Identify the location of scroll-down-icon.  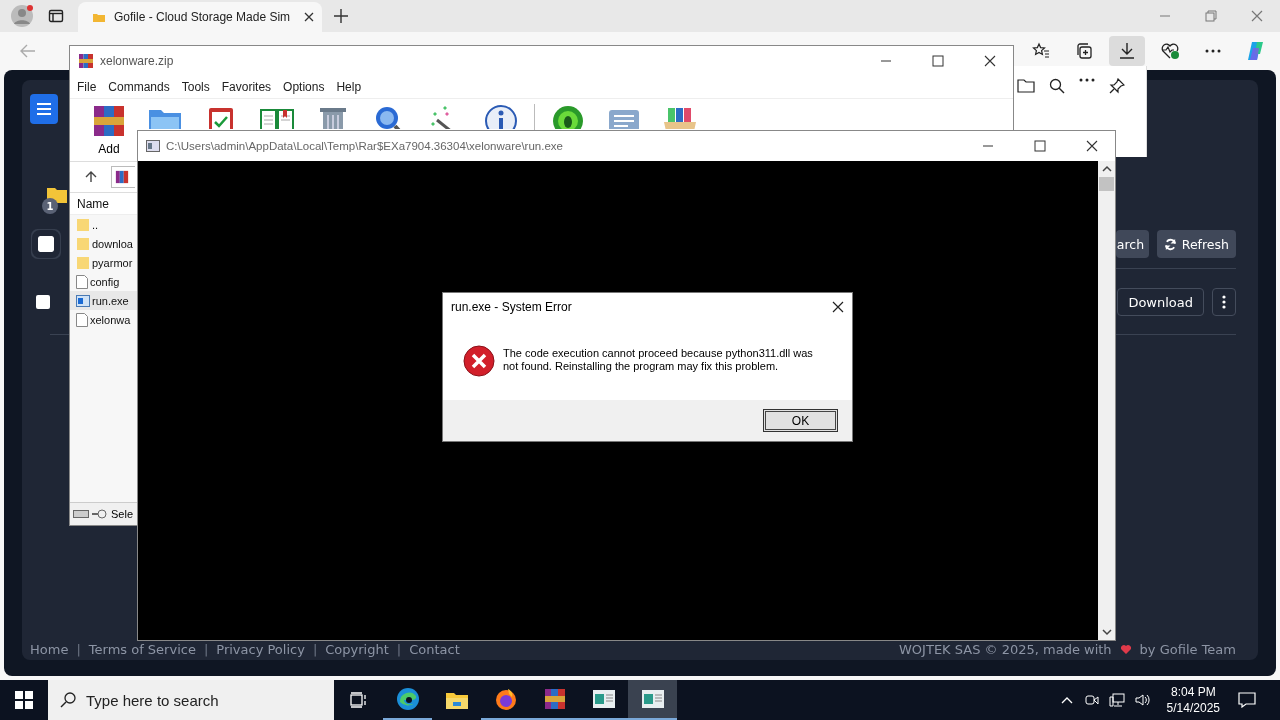
(1106, 632).